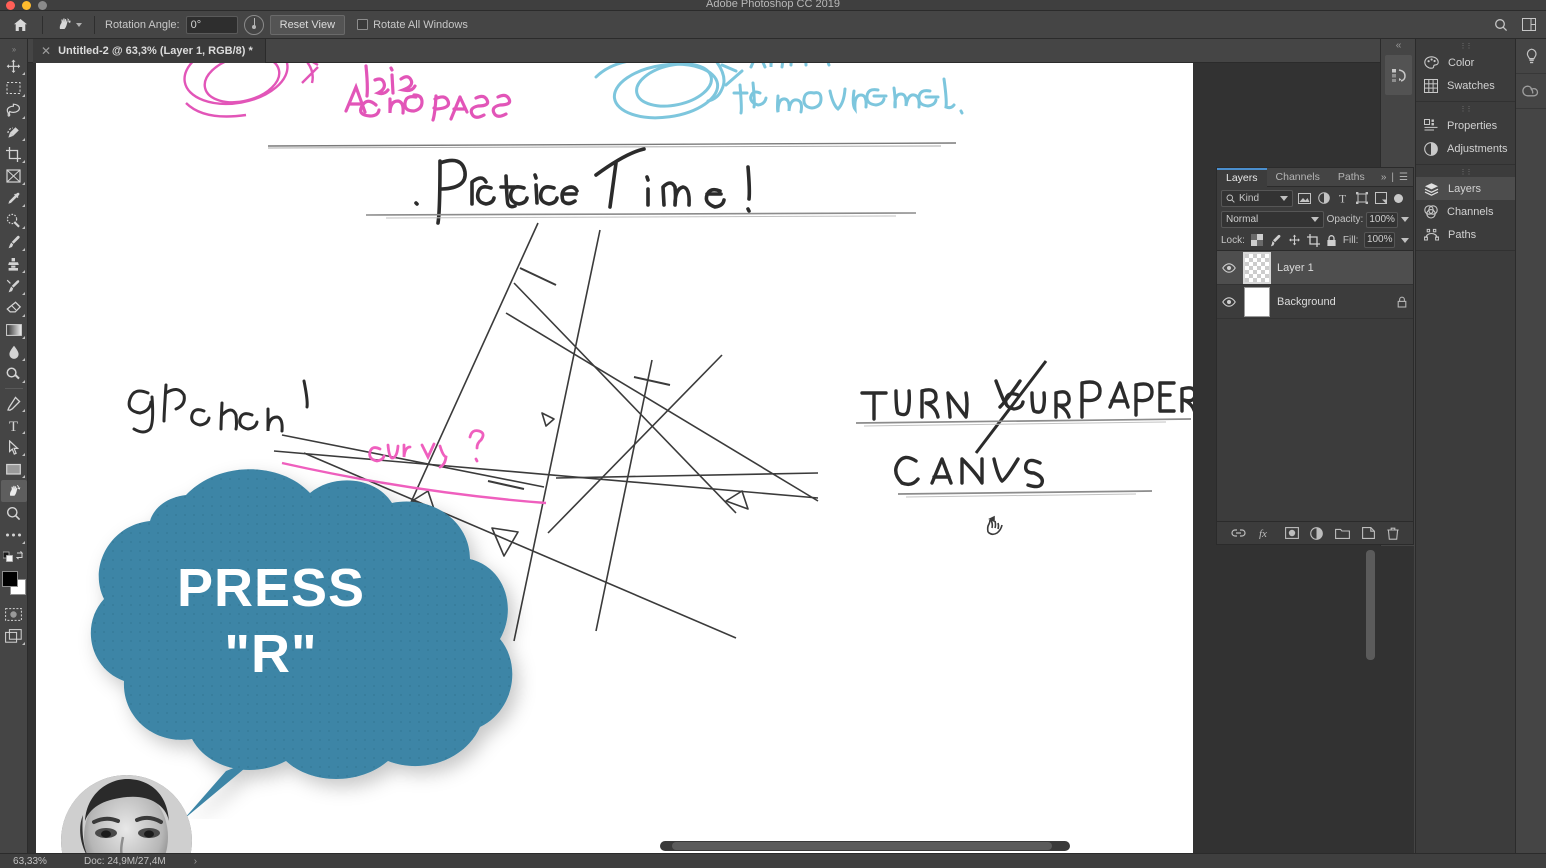 Image resolution: width=1546 pixels, height=868 pixels. What do you see at coordinates (46, 51) in the screenshot?
I see `close-icon: ✕` at bounding box center [46, 51].